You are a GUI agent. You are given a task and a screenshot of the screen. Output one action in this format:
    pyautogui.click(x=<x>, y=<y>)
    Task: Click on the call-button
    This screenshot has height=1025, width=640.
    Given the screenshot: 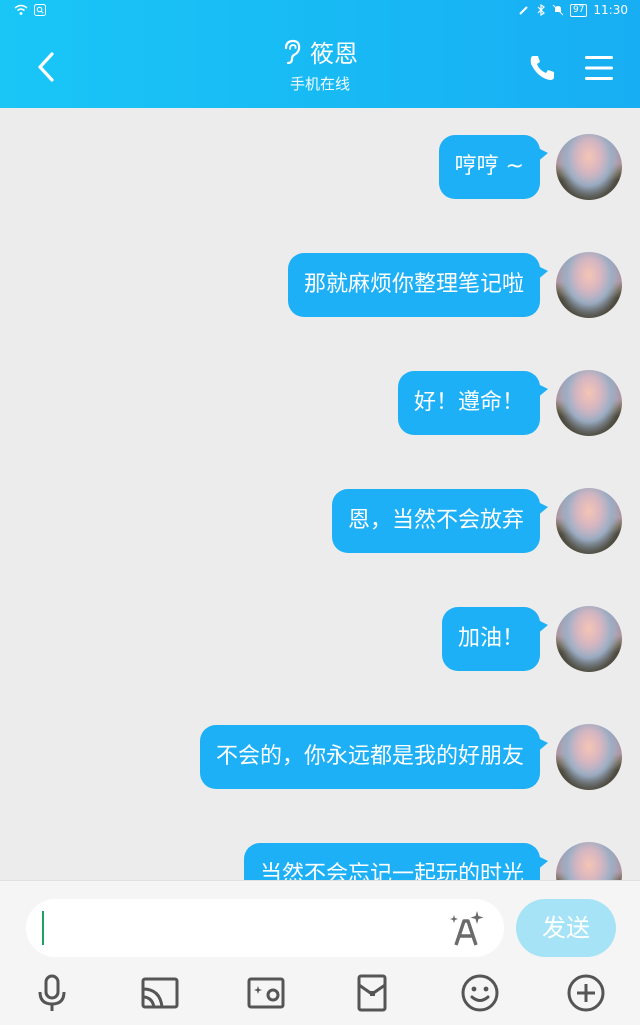 What is the action you would take?
    pyautogui.click(x=542, y=68)
    